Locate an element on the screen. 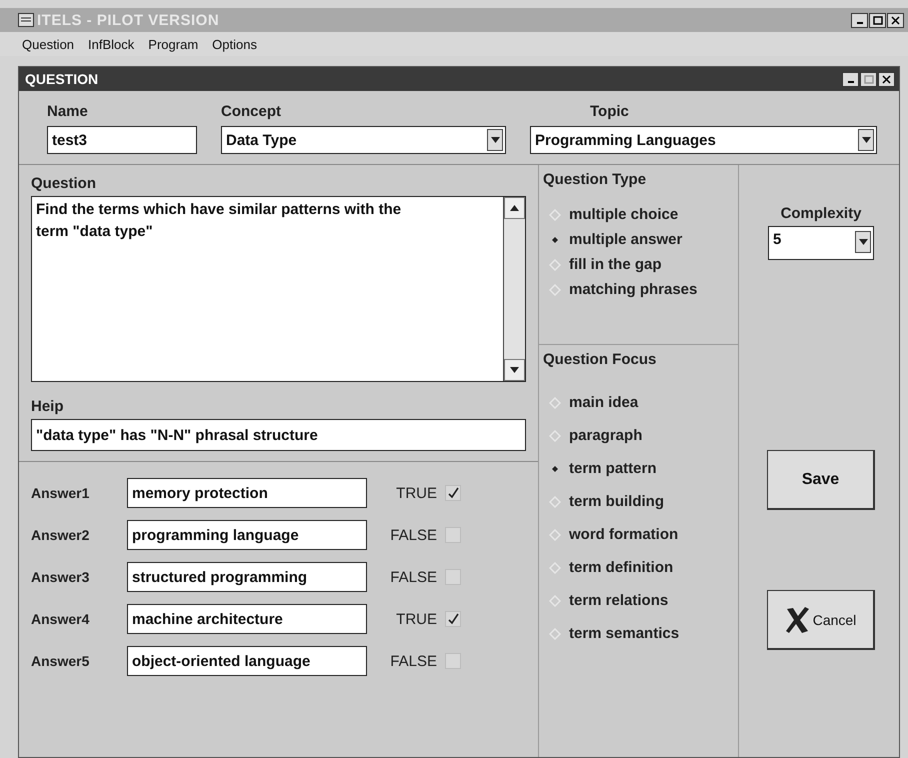 The width and height of the screenshot is (908, 758). radio-option: multiple choice is located at coordinates (623, 214).